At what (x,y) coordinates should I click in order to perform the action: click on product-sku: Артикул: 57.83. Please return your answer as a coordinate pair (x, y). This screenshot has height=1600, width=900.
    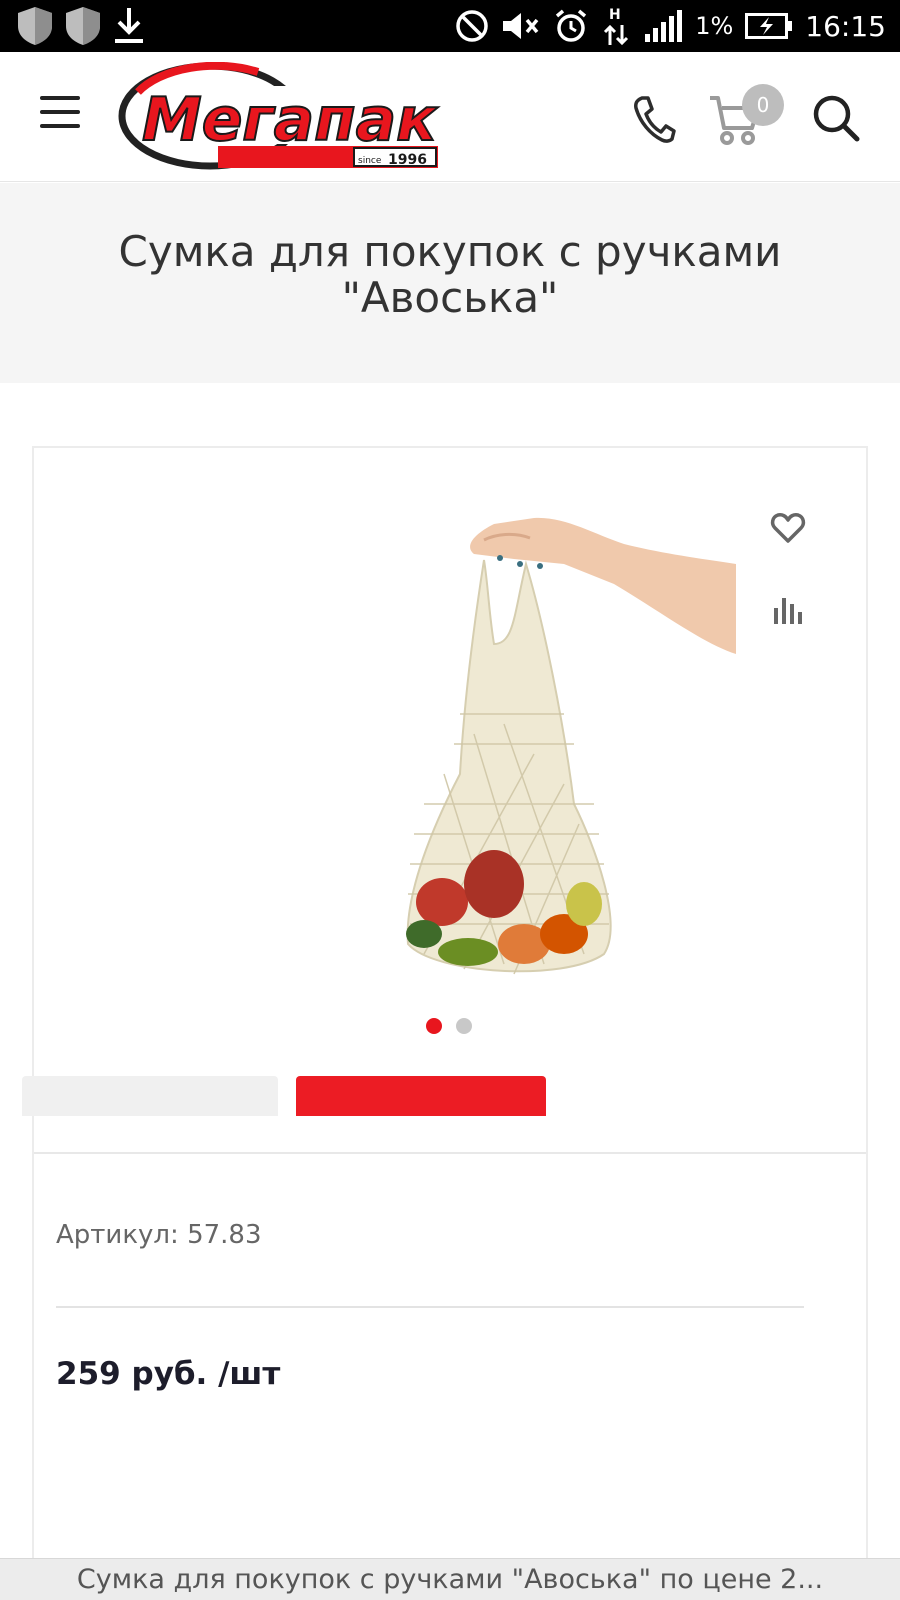
    Looking at the image, I should click on (159, 1235).